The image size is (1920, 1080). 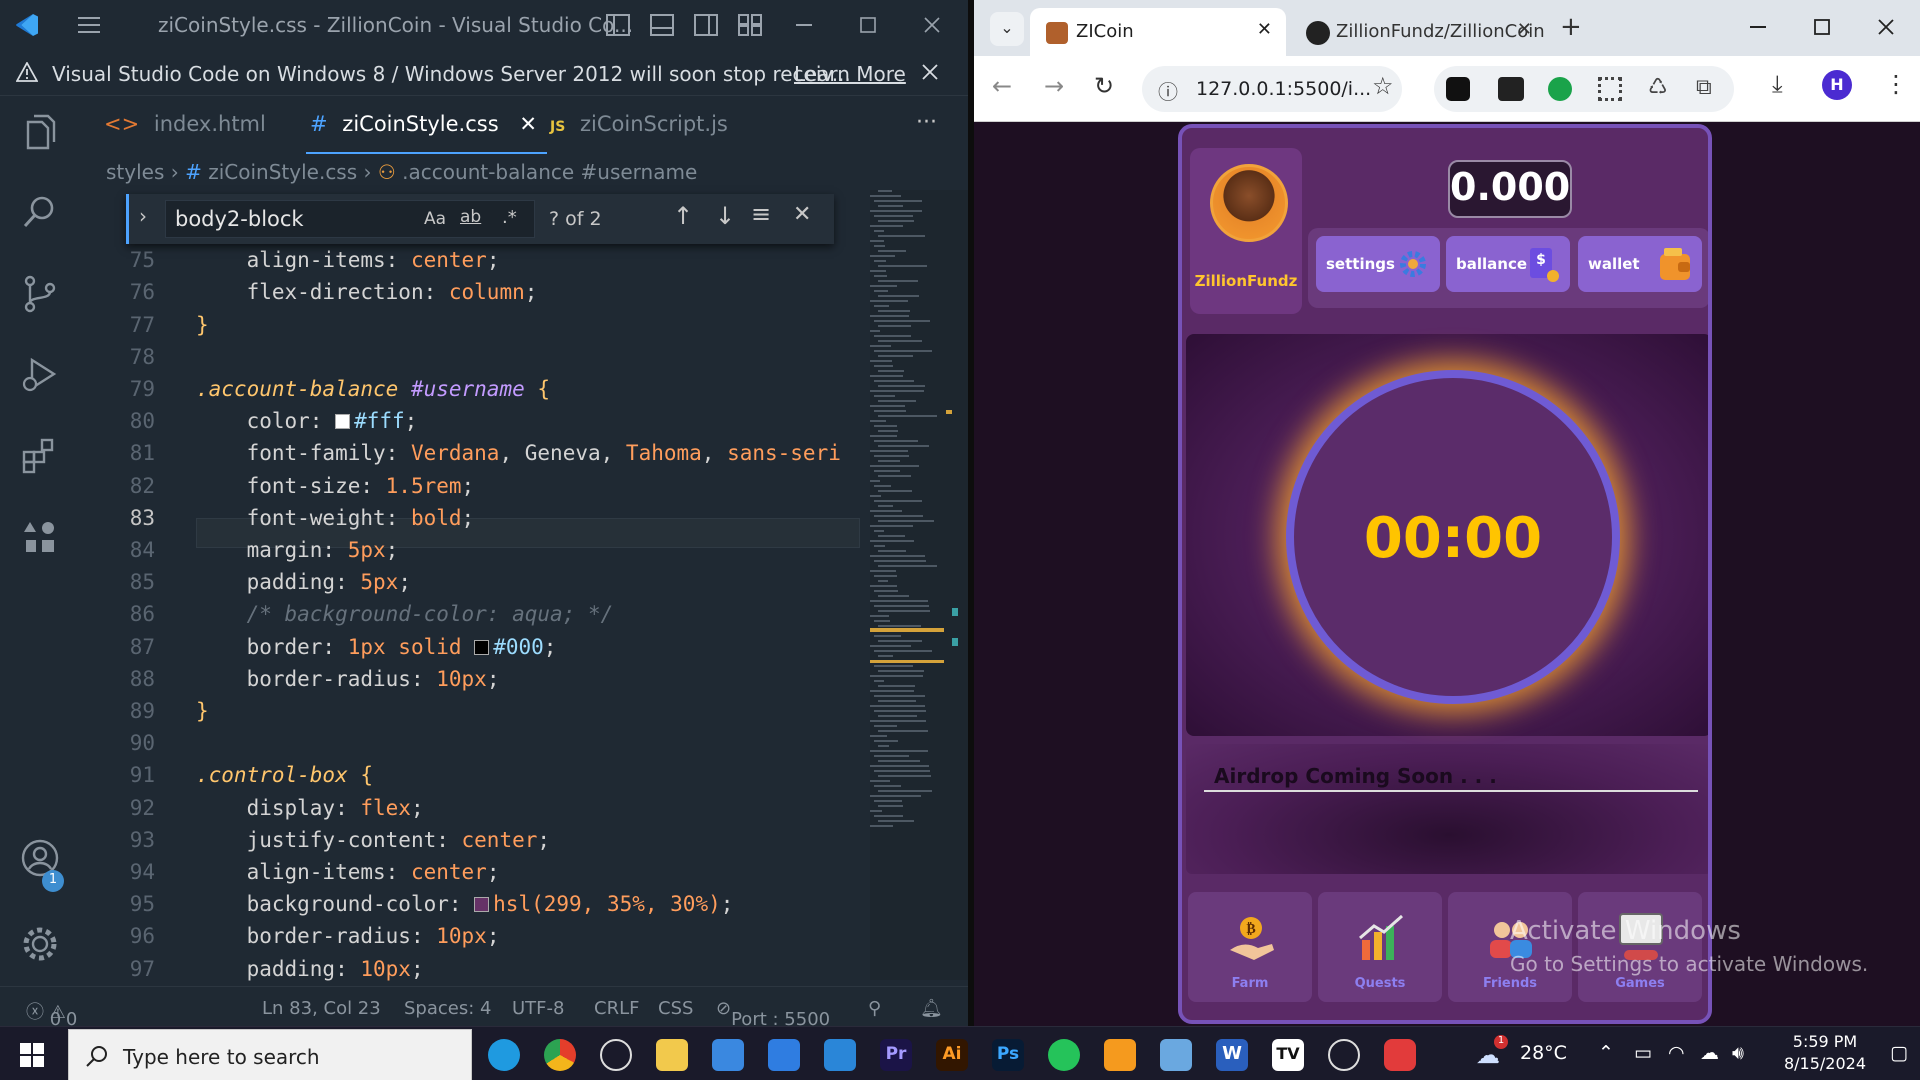 What do you see at coordinates (1458, 89) in the screenshot?
I see `extension-dice-icon` at bounding box center [1458, 89].